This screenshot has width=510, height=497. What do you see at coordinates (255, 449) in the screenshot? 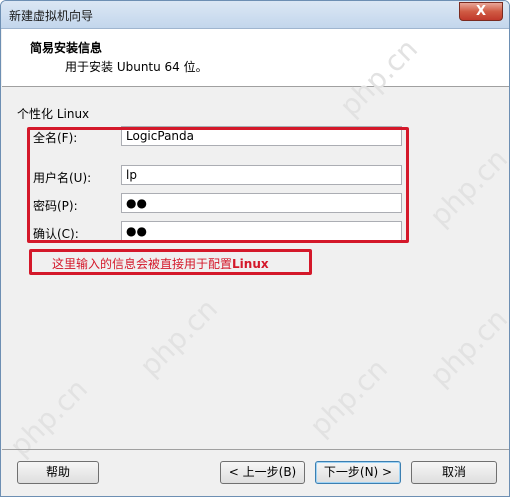
I see `footer-divider` at bounding box center [255, 449].